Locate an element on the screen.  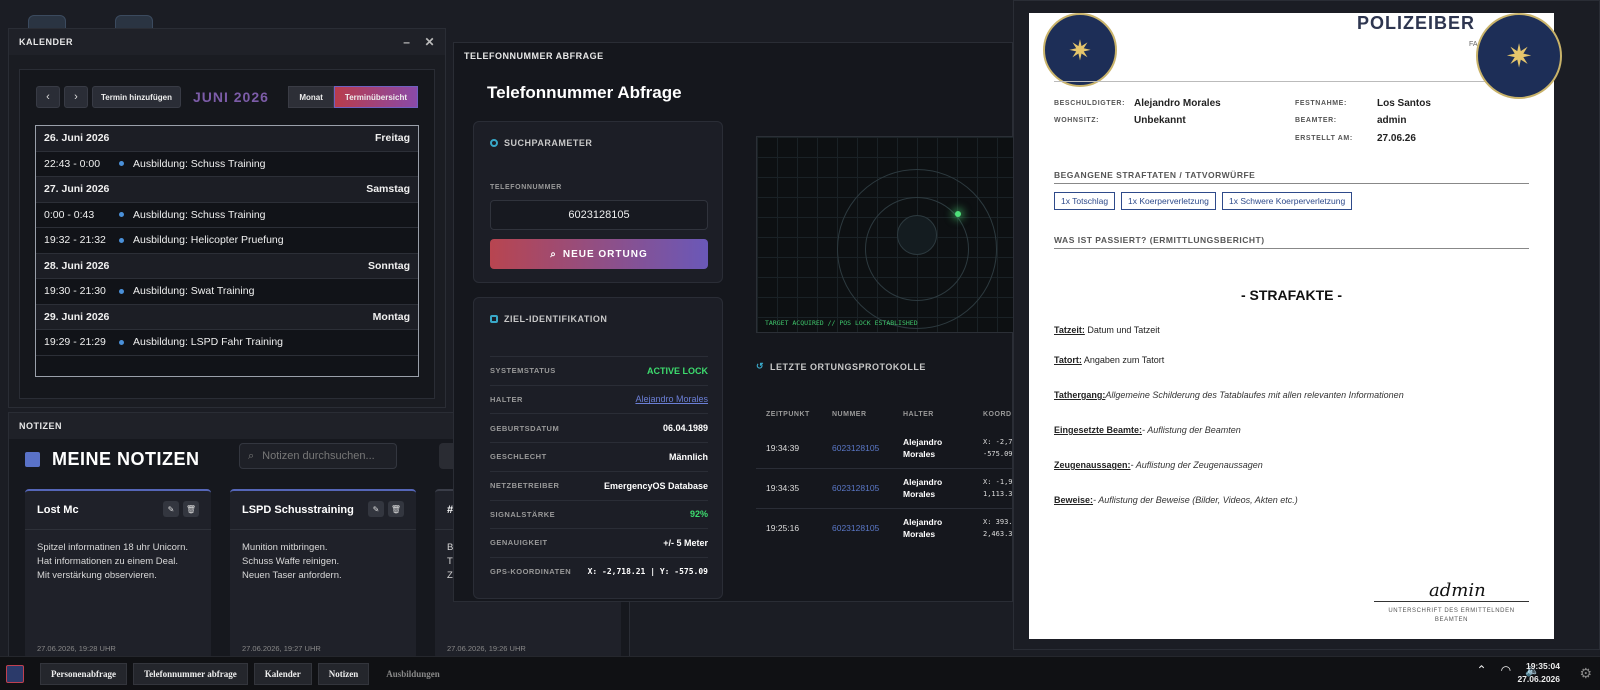
agenda-event: 19:30 - 21:30 Ausbildung: Swat Training is located at coordinates (227, 292).